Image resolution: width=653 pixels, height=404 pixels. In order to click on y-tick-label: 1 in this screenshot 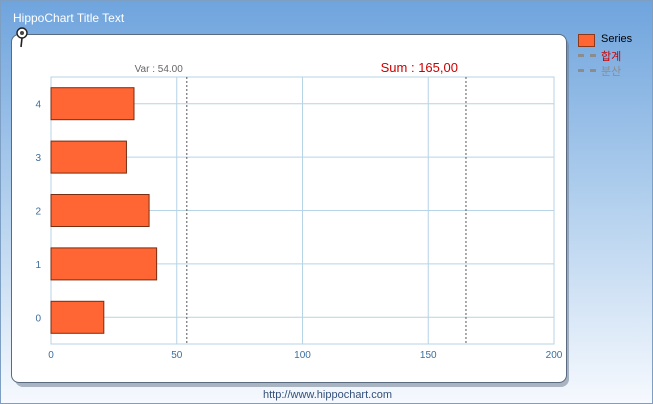, I will do `click(38, 265)`.